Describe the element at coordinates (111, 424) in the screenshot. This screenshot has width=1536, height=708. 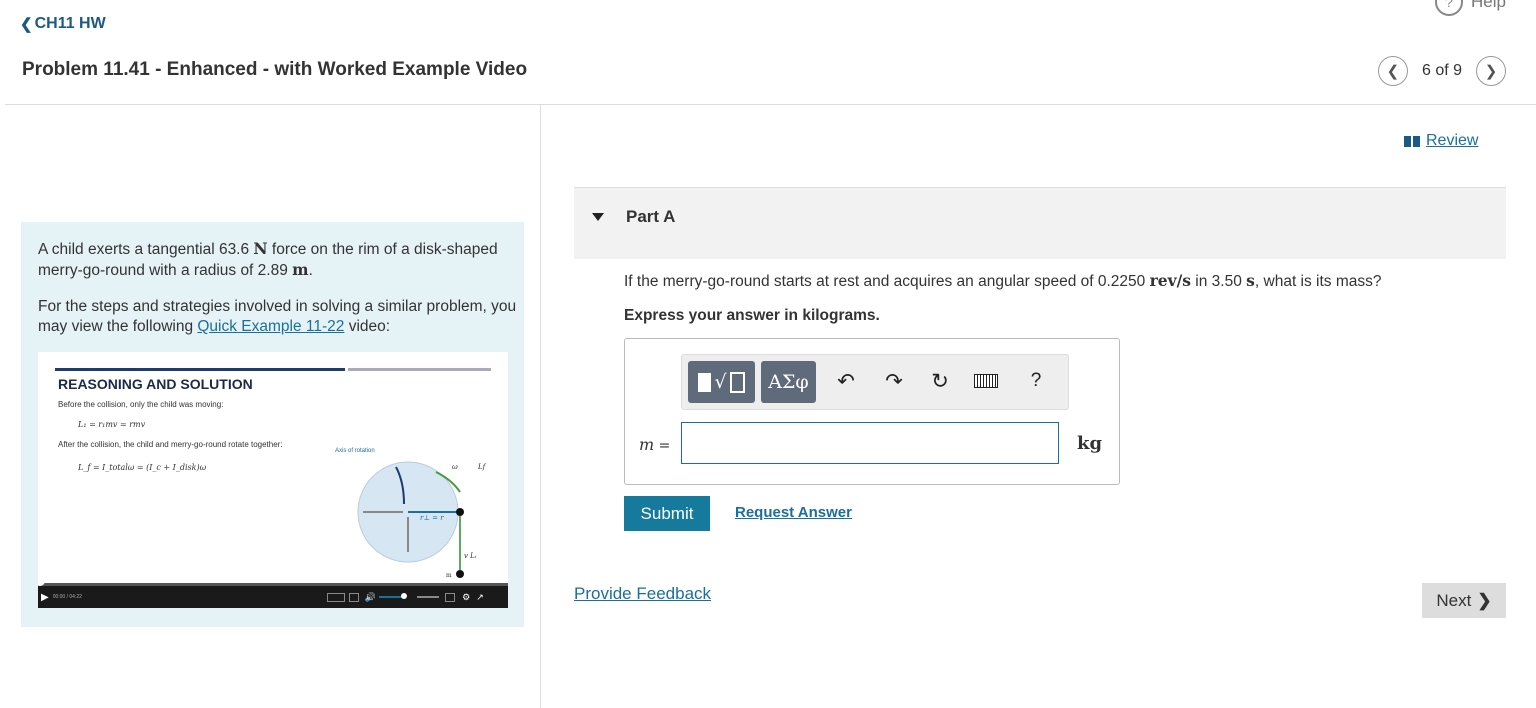
I see `video-eq-1: L₁ = r₁mv = rmv` at that location.